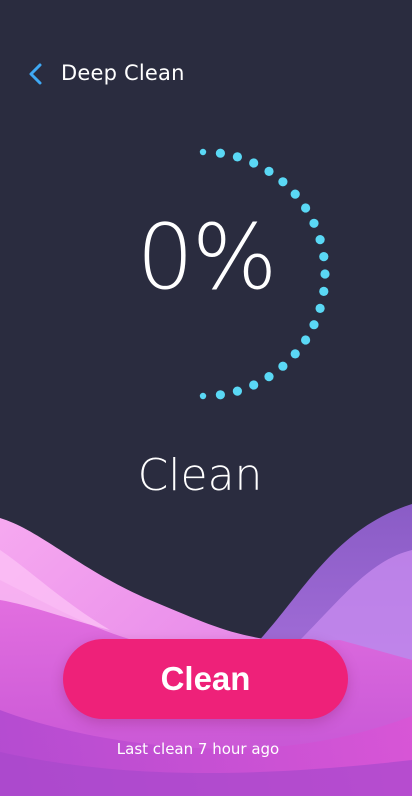 The image size is (412, 796). What do you see at coordinates (123, 73) in the screenshot?
I see `page-title: Deep Clean` at bounding box center [123, 73].